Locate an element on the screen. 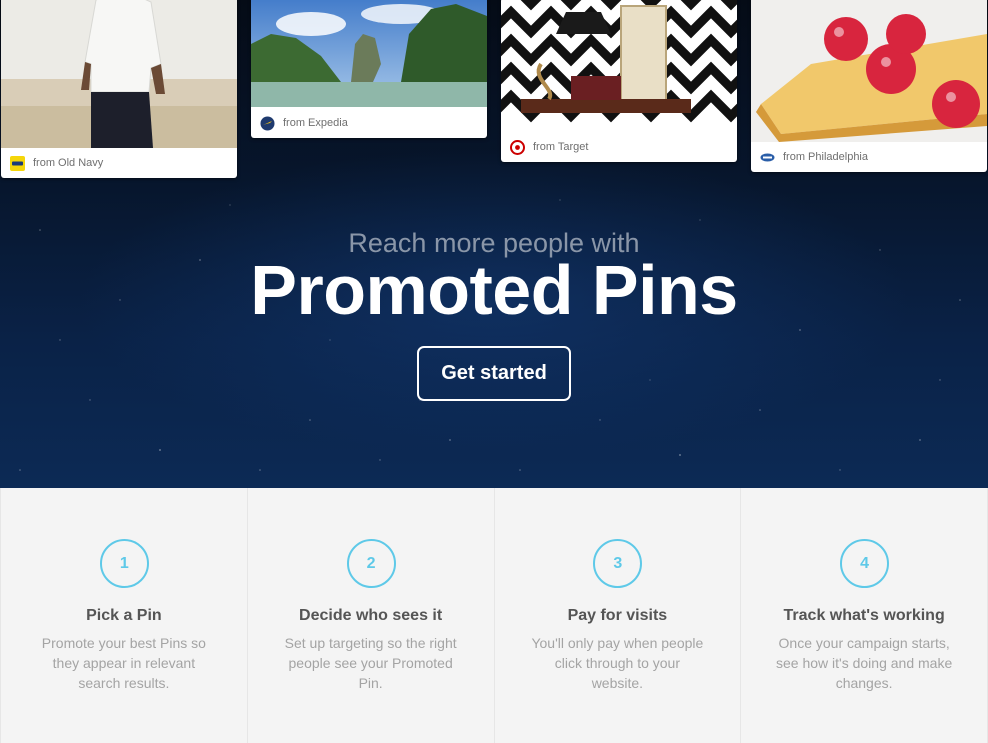 The width and height of the screenshot is (988, 743). pin-source: from Philadelphia is located at coordinates (869, 157).